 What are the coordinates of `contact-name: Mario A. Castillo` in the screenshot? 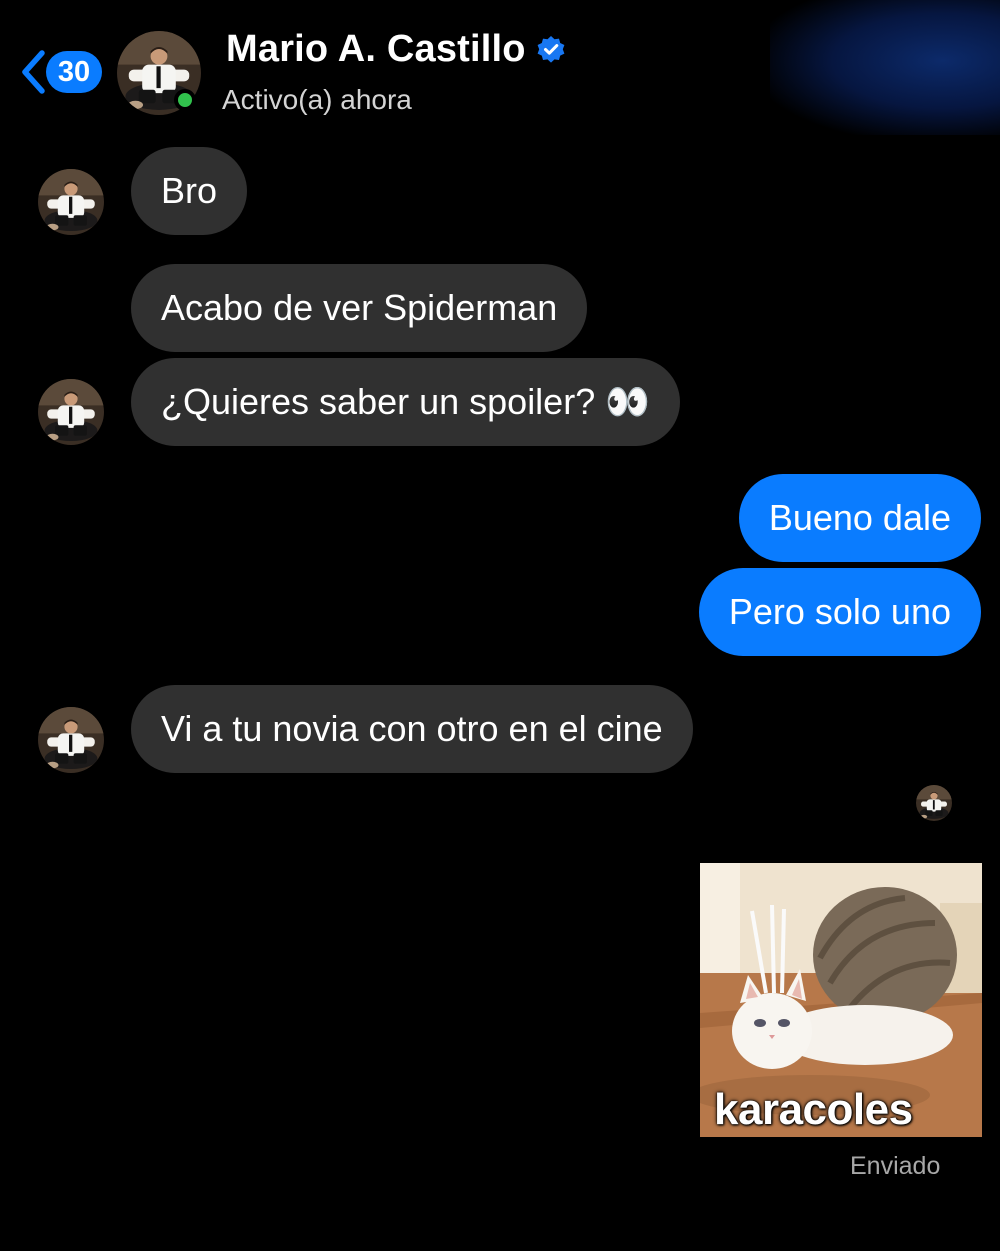 It's located at (376, 49).